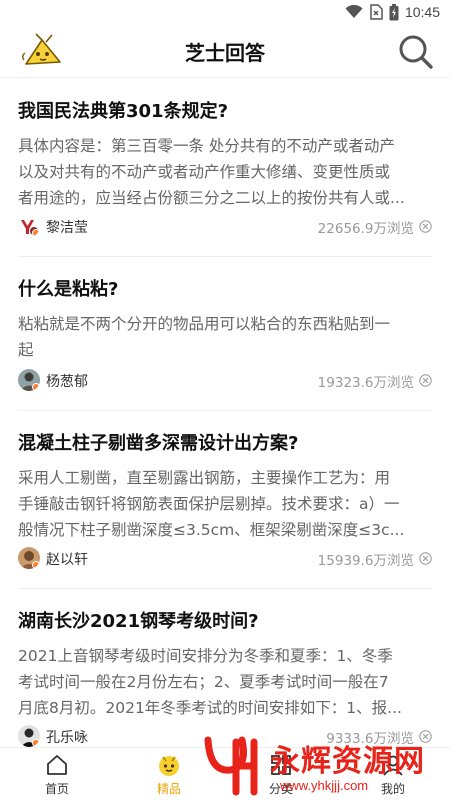 This screenshot has width=450, height=800. Describe the element at coordinates (231, 766) in the screenshot. I see `watermark-logo` at that location.